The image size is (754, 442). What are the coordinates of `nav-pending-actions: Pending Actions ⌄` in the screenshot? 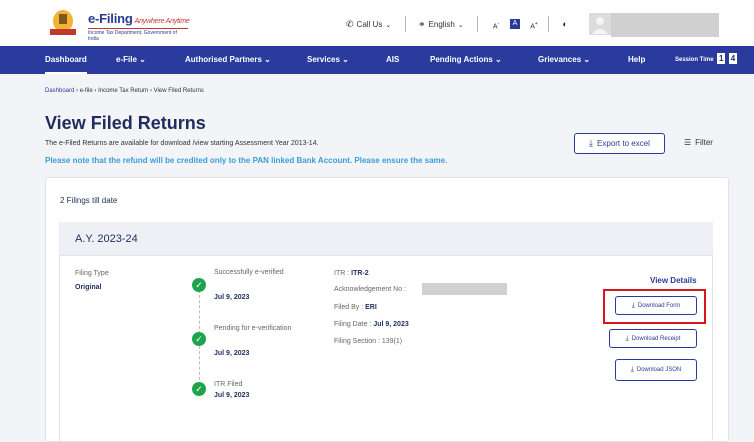 It's located at (466, 60).